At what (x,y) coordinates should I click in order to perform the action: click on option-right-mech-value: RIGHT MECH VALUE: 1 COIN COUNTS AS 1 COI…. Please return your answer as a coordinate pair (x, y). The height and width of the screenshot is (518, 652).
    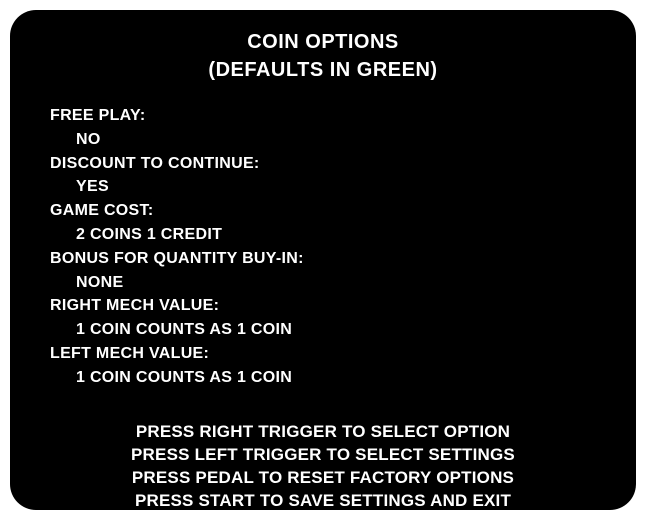
    Looking at the image, I should click on (330, 318).